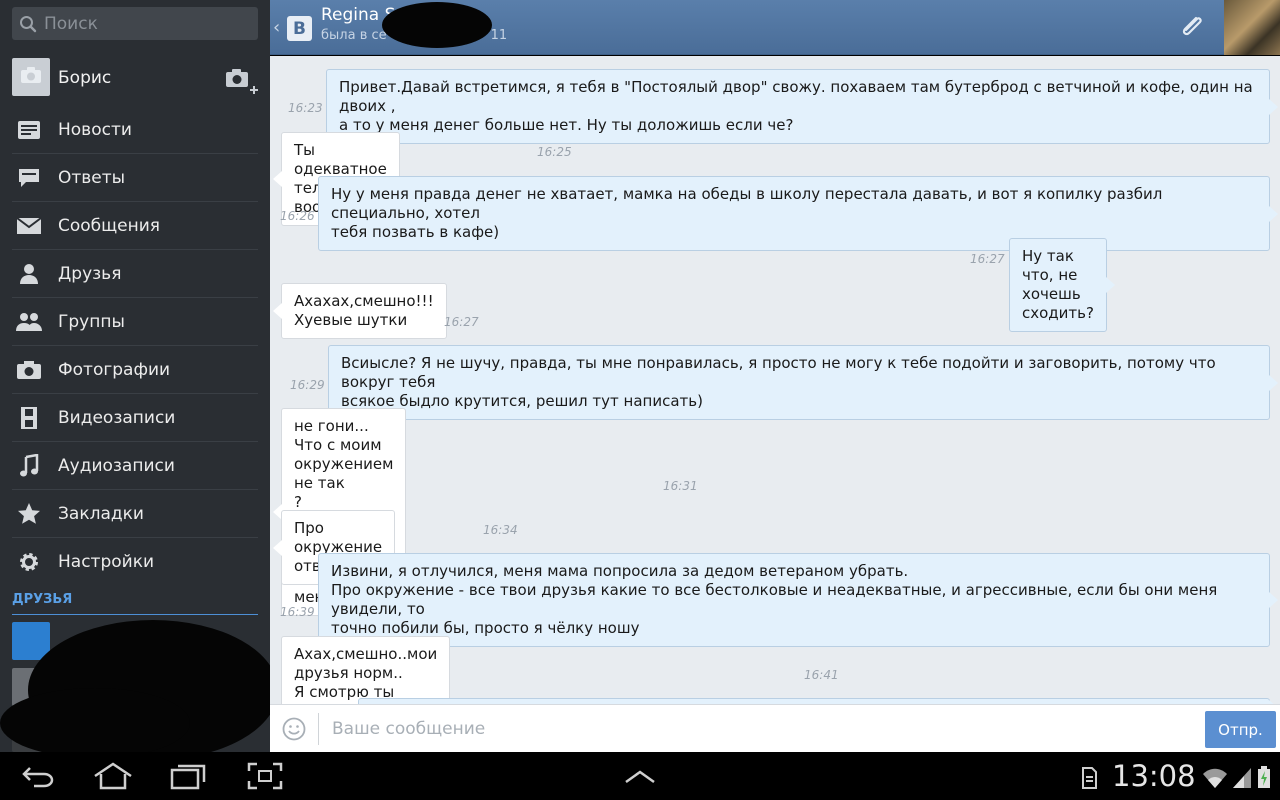 The height and width of the screenshot is (800, 1280). Describe the element at coordinates (360, 311) in the screenshot. I see `message-bubble-incoming: Ахахах,смешно!!! Хуевые шутки` at that location.